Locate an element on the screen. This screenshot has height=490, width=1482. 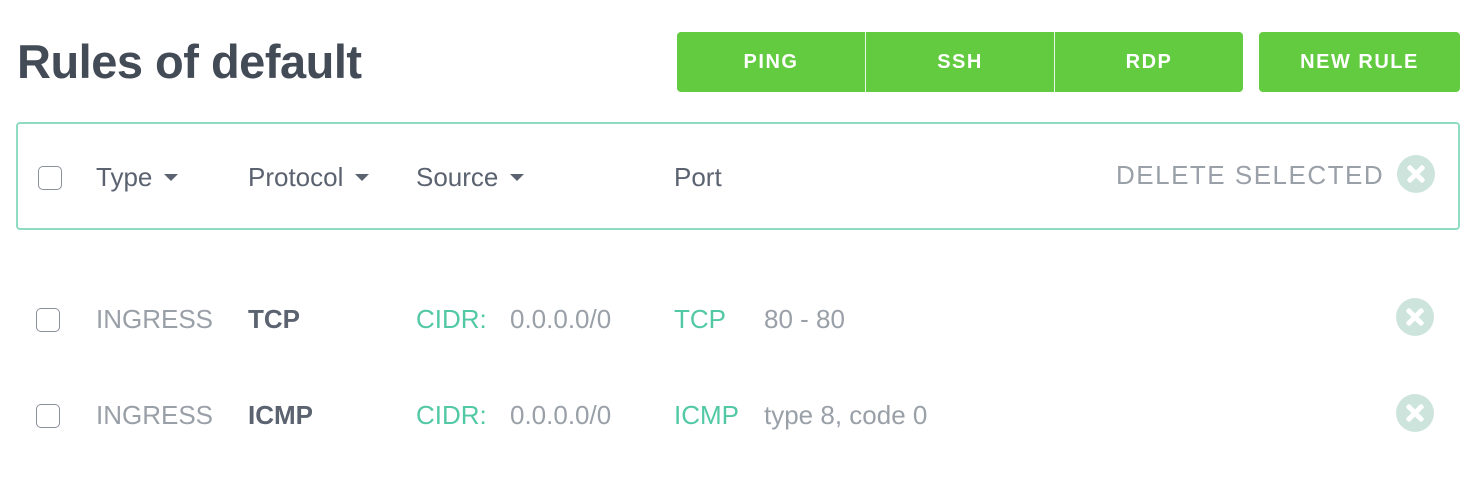
ping-button: PING is located at coordinates (771, 62).